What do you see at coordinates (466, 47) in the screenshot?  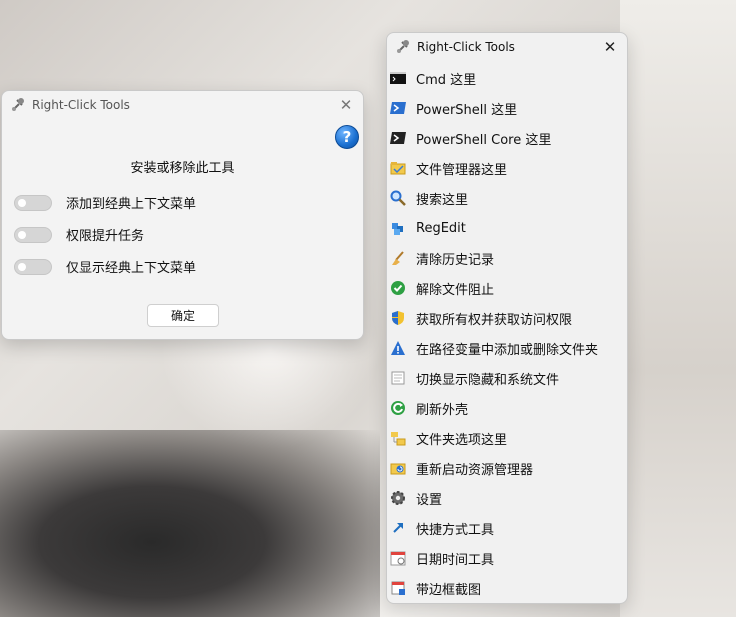 I see `menu-title: Right-Click Tools` at bounding box center [466, 47].